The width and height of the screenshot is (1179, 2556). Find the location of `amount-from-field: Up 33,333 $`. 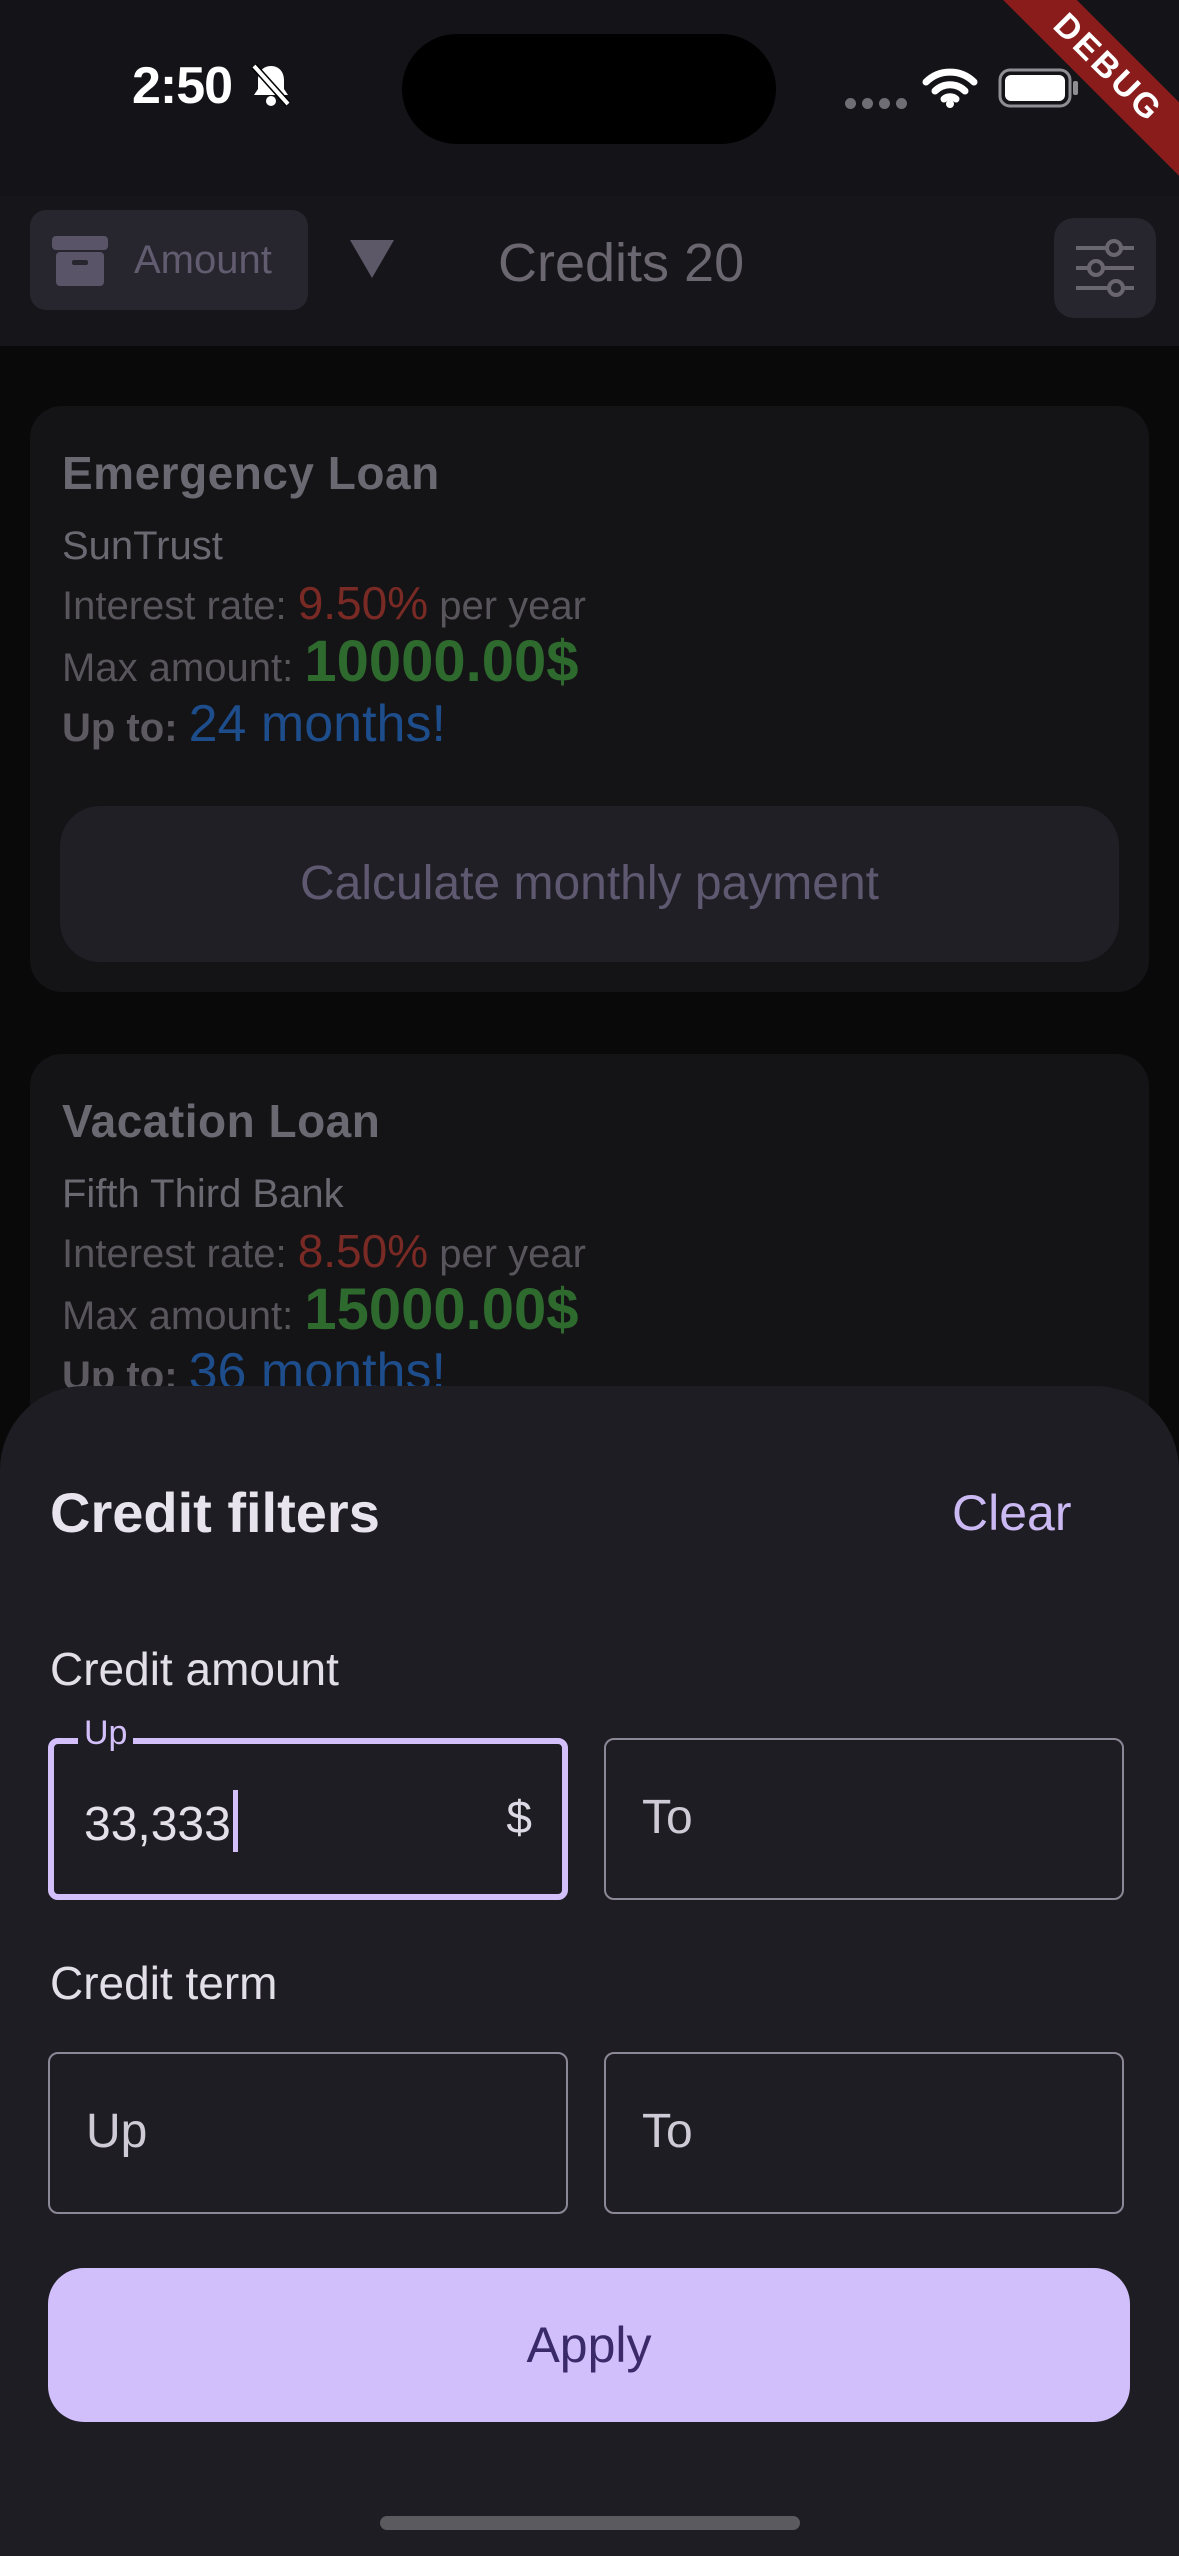

amount-from-field: Up 33,333 $ is located at coordinates (308, 1807).